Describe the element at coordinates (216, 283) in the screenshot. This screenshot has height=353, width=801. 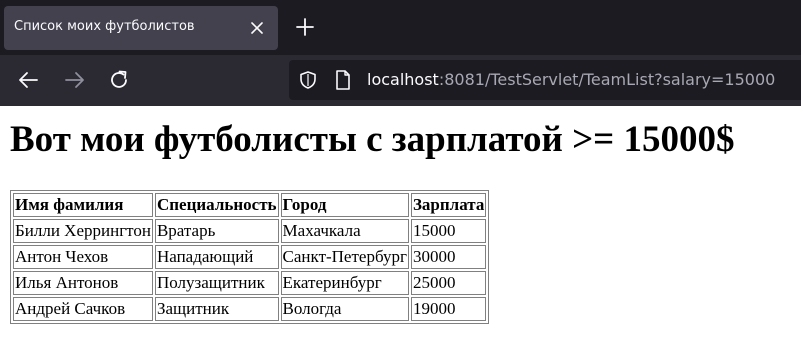
I see `cell-position: Полузащитник` at that location.